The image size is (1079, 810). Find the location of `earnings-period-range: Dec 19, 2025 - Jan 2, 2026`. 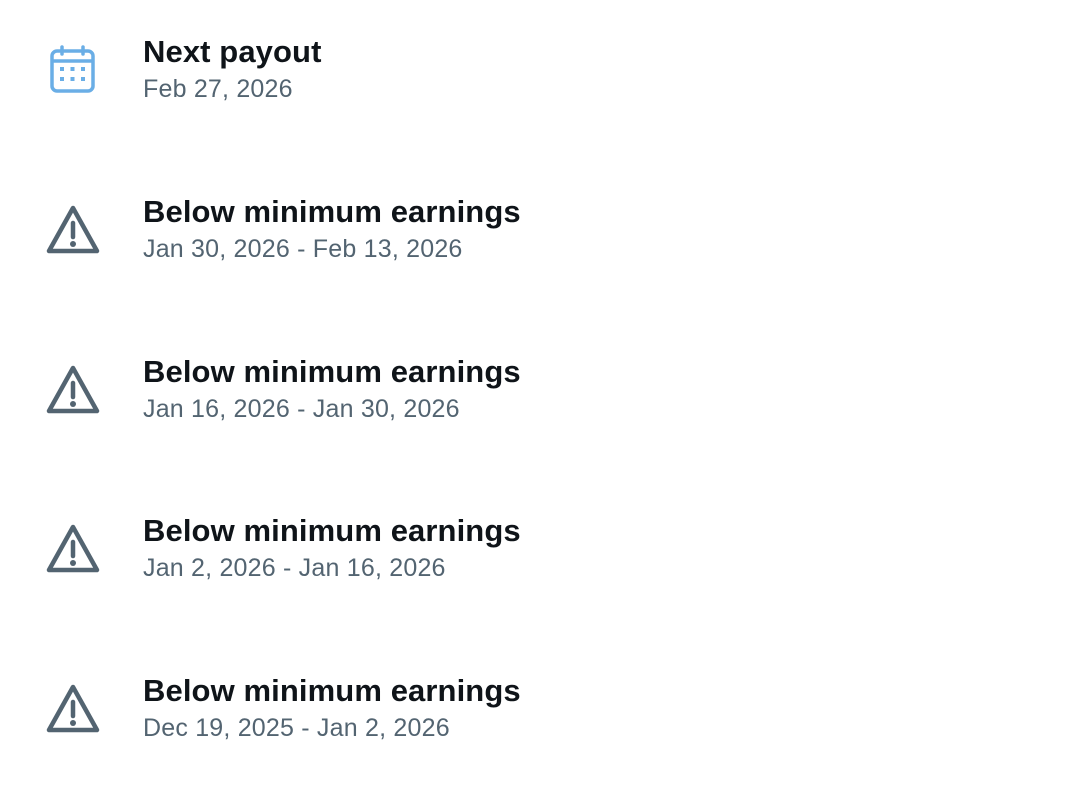

earnings-period-range: Dec 19, 2025 - Jan 2, 2026 is located at coordinates (296, 728).